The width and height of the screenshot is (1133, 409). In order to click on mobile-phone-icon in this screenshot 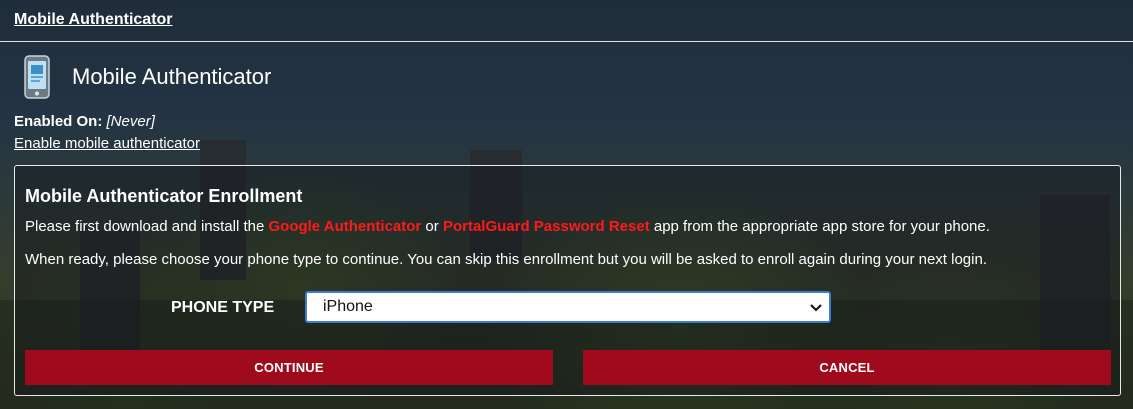, I will do `click(37, 77)`.